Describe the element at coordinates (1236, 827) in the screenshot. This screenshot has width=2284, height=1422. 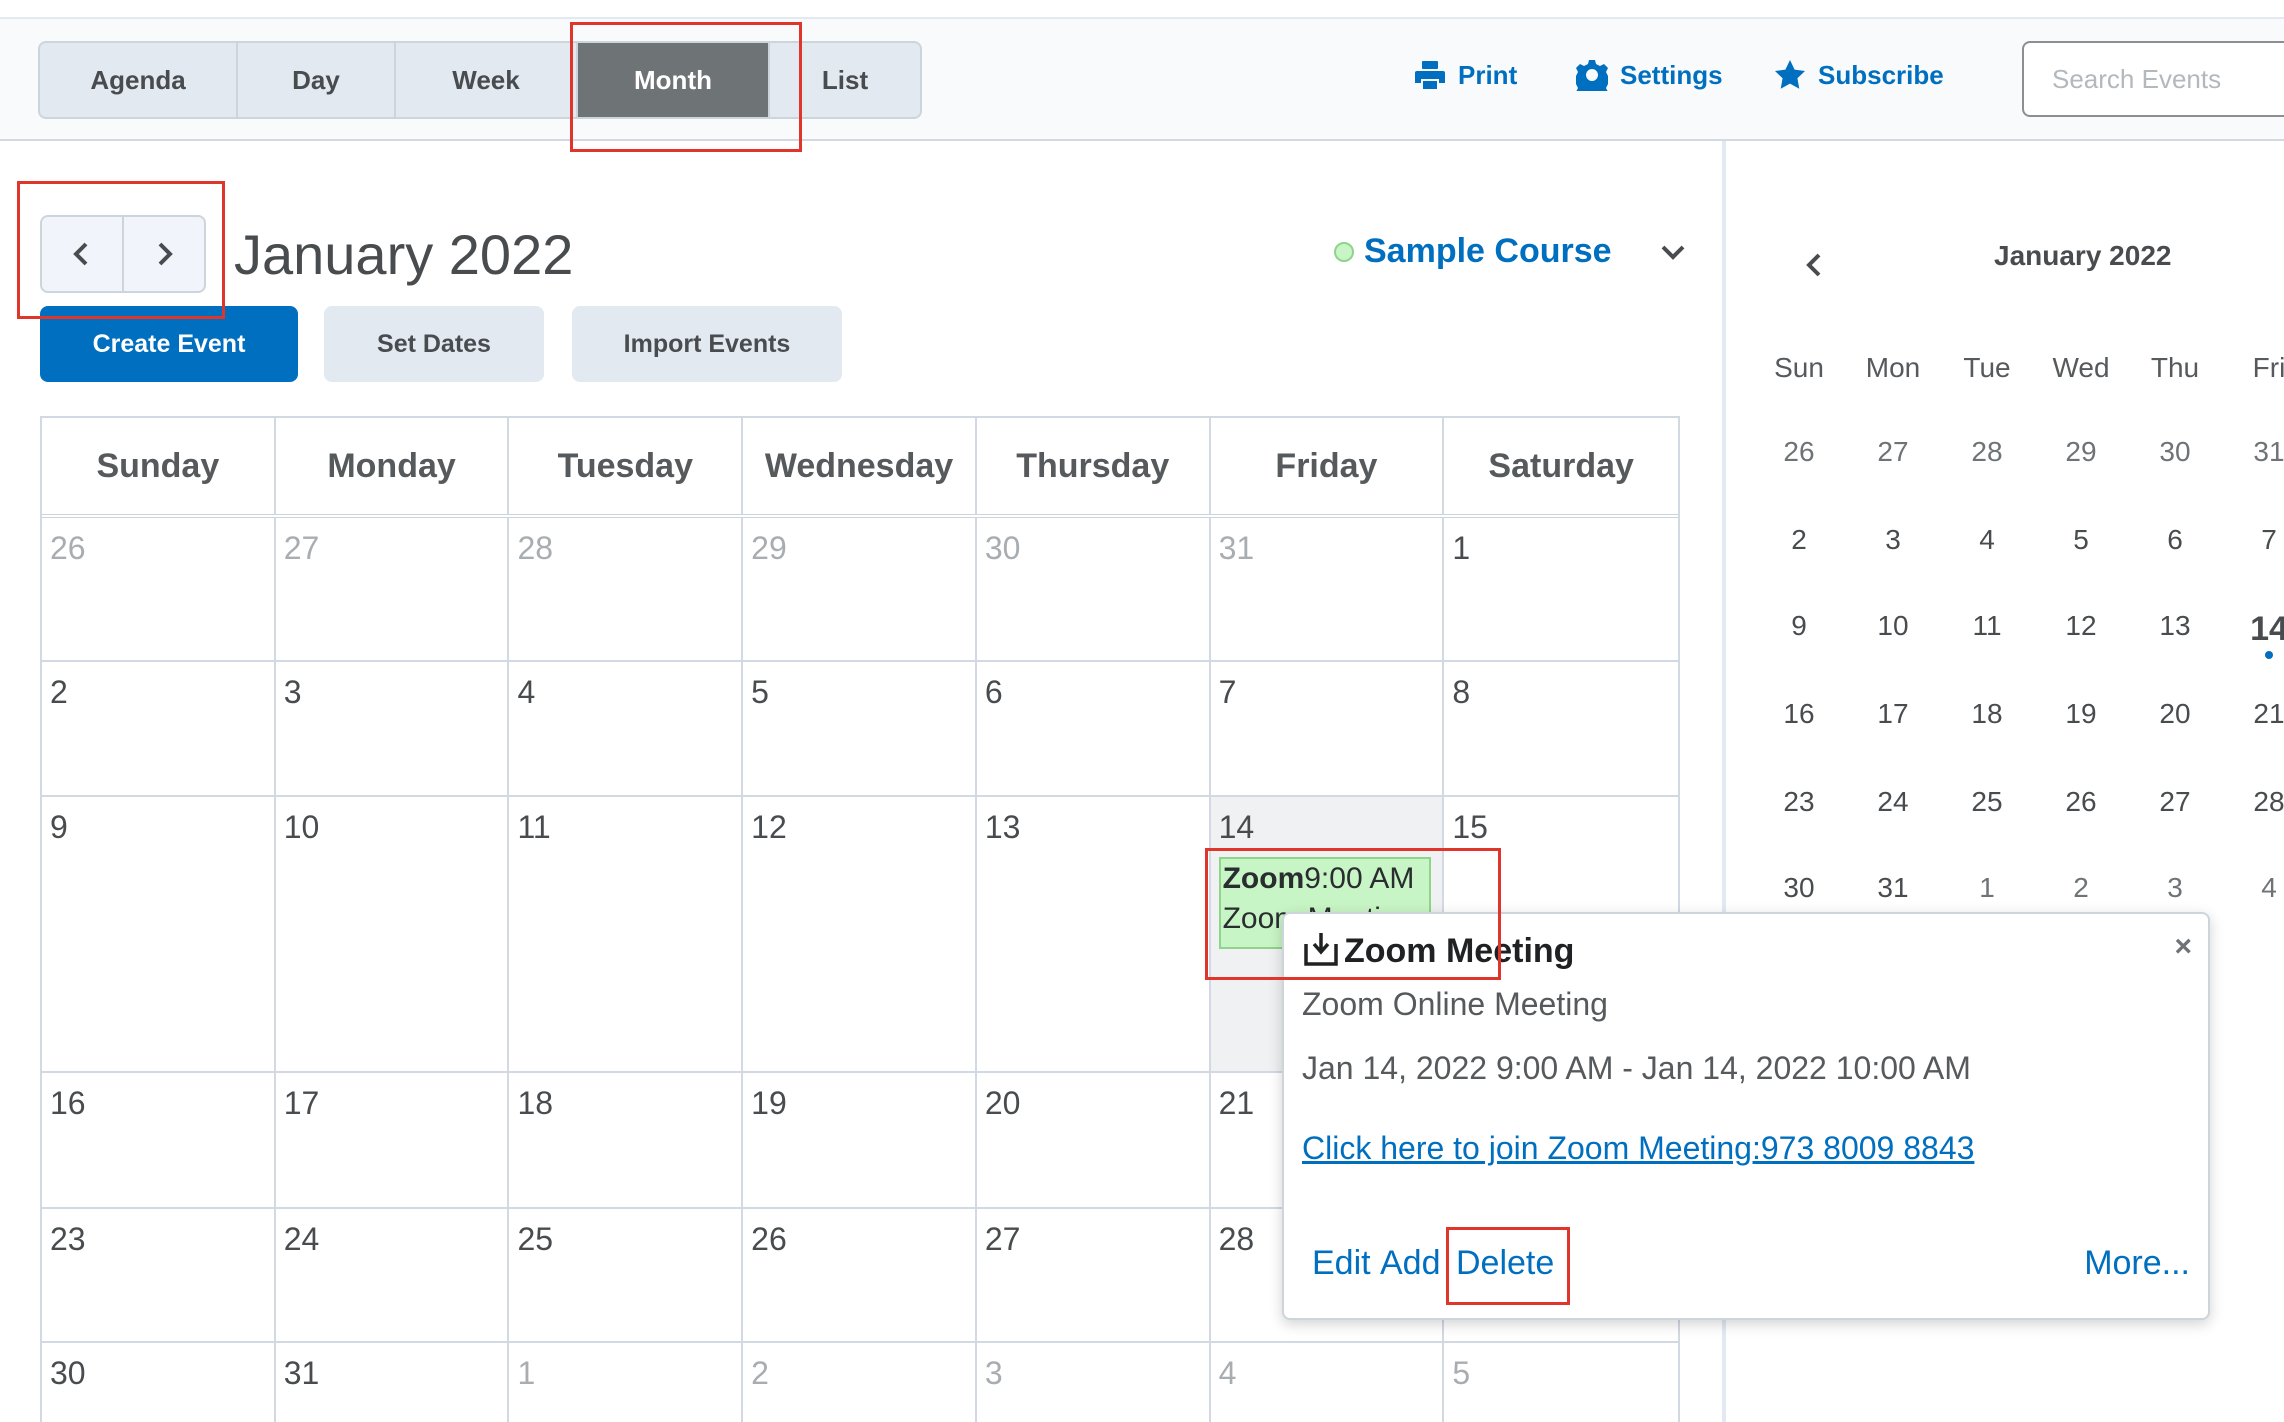
I see `day-number: 14` at that location.